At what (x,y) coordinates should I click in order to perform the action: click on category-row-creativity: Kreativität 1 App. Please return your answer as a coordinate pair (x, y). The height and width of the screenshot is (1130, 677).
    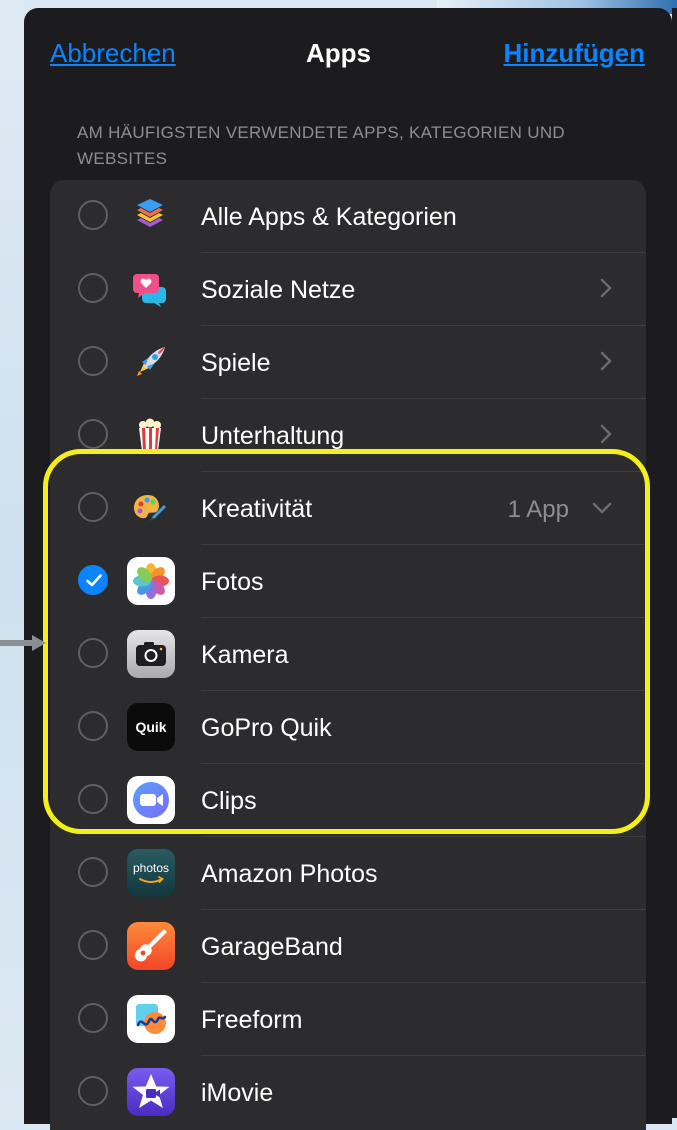
    Looking at the image, I should click on (348, 508).